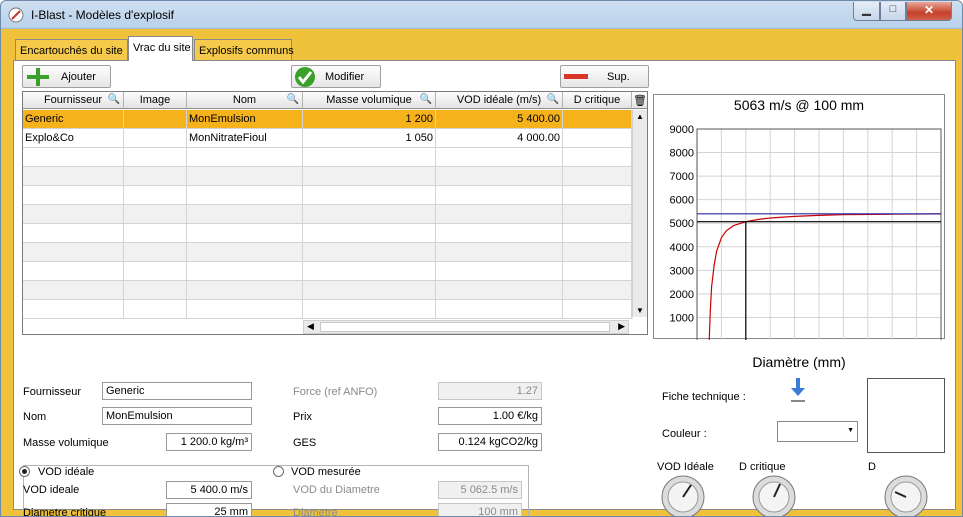 This screenshot has width=963, height=517. I want to click on window-title: I-Blast - Modèles d'explosif, so click(103, 15).